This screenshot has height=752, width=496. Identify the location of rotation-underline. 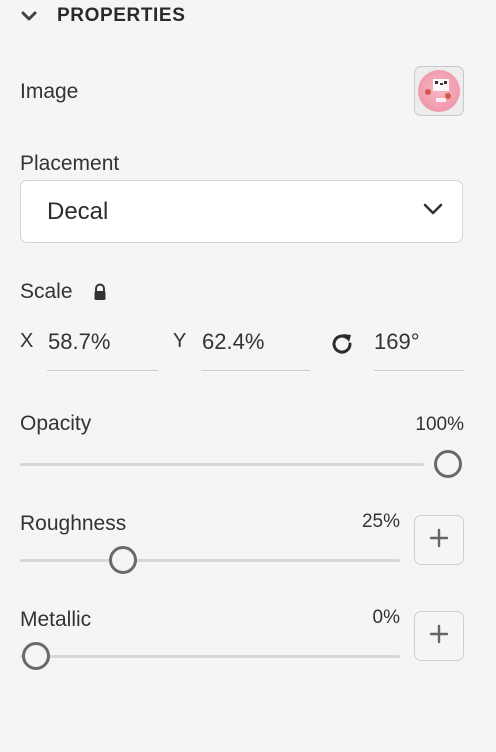
(419, 370).